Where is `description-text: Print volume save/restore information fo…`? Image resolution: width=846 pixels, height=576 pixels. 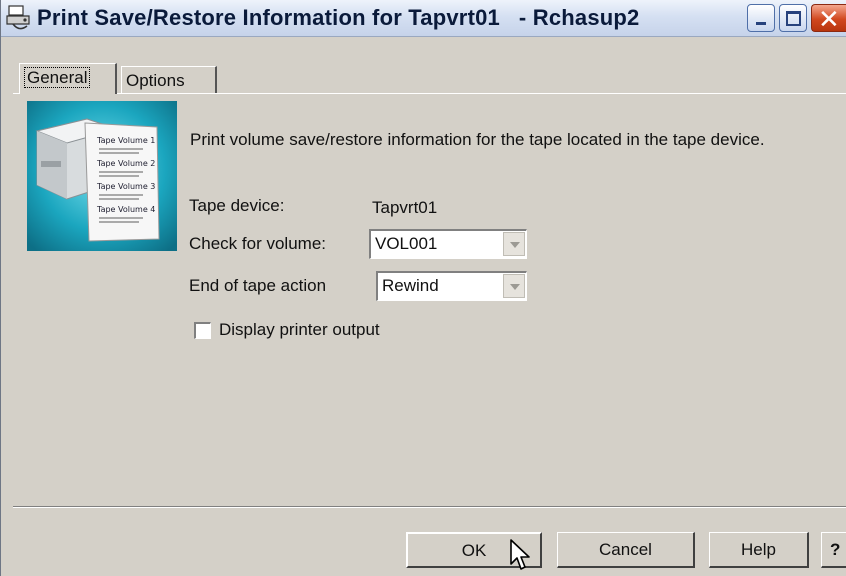
description-text: Print volume save/restore information fo… is located at coordinates (477, 139).